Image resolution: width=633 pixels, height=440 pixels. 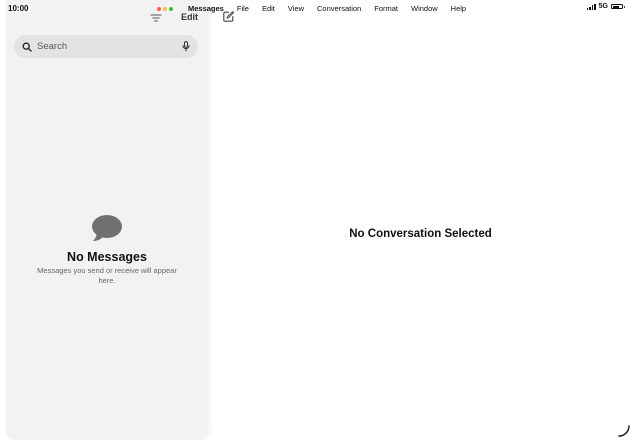 I want to click on menu-edit: Edit, so click(x=268, y=8).